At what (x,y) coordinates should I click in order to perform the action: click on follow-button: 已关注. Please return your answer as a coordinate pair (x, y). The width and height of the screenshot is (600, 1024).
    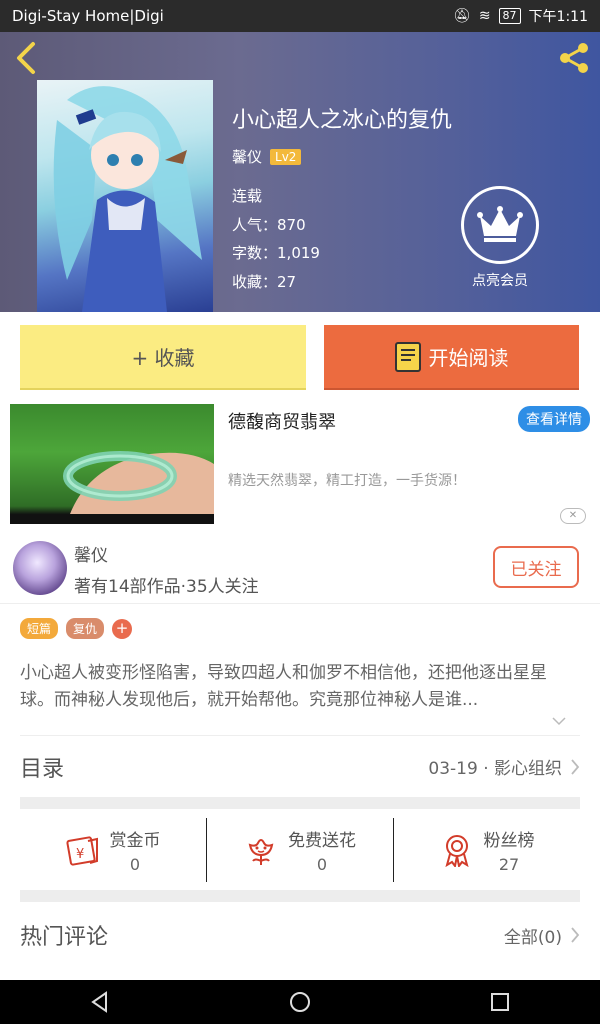
    Looking at the image, I should click on (536, 567).